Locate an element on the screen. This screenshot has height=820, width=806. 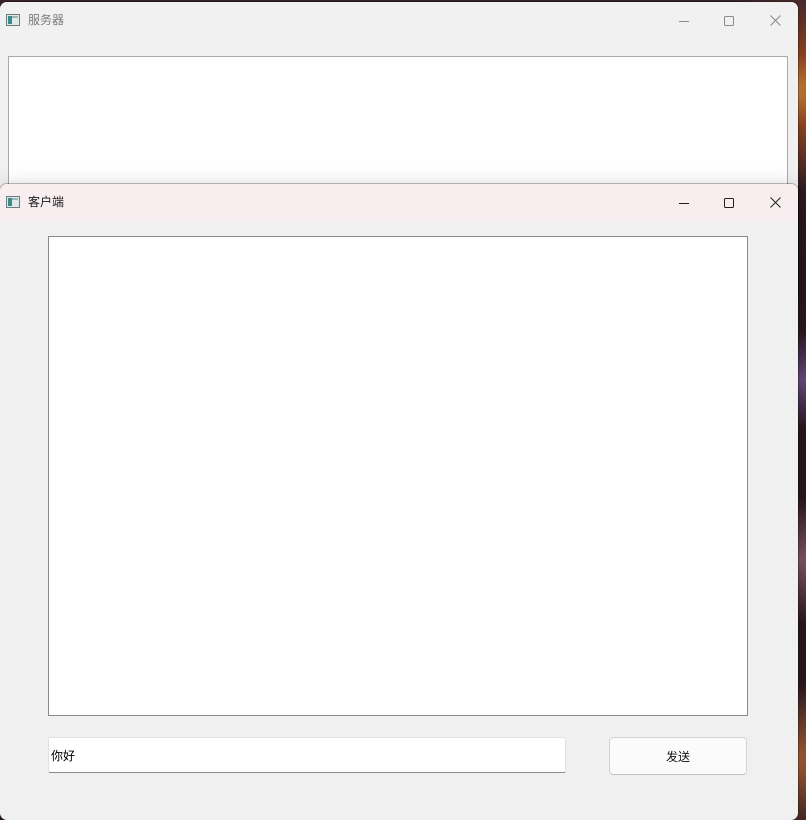
client-close-button is located at coordinates (775, 202).